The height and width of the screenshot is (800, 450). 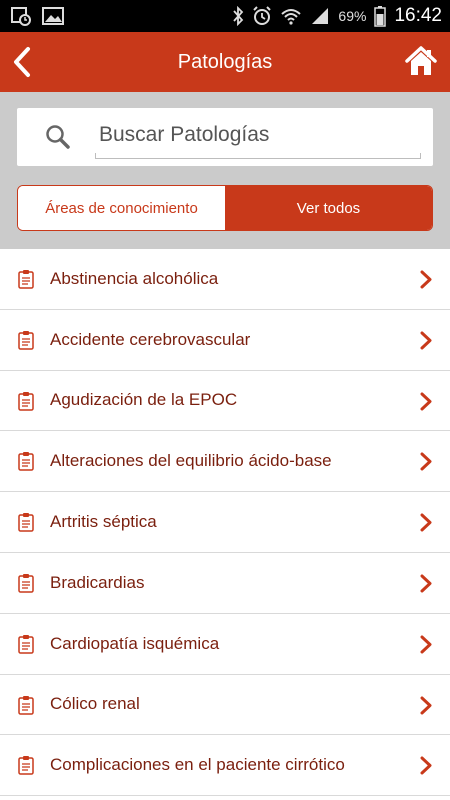 What do you see at coordinates (21, 16) in the screenshot?
I see `gallery-notification-icon` at bounding box center [21, 16].